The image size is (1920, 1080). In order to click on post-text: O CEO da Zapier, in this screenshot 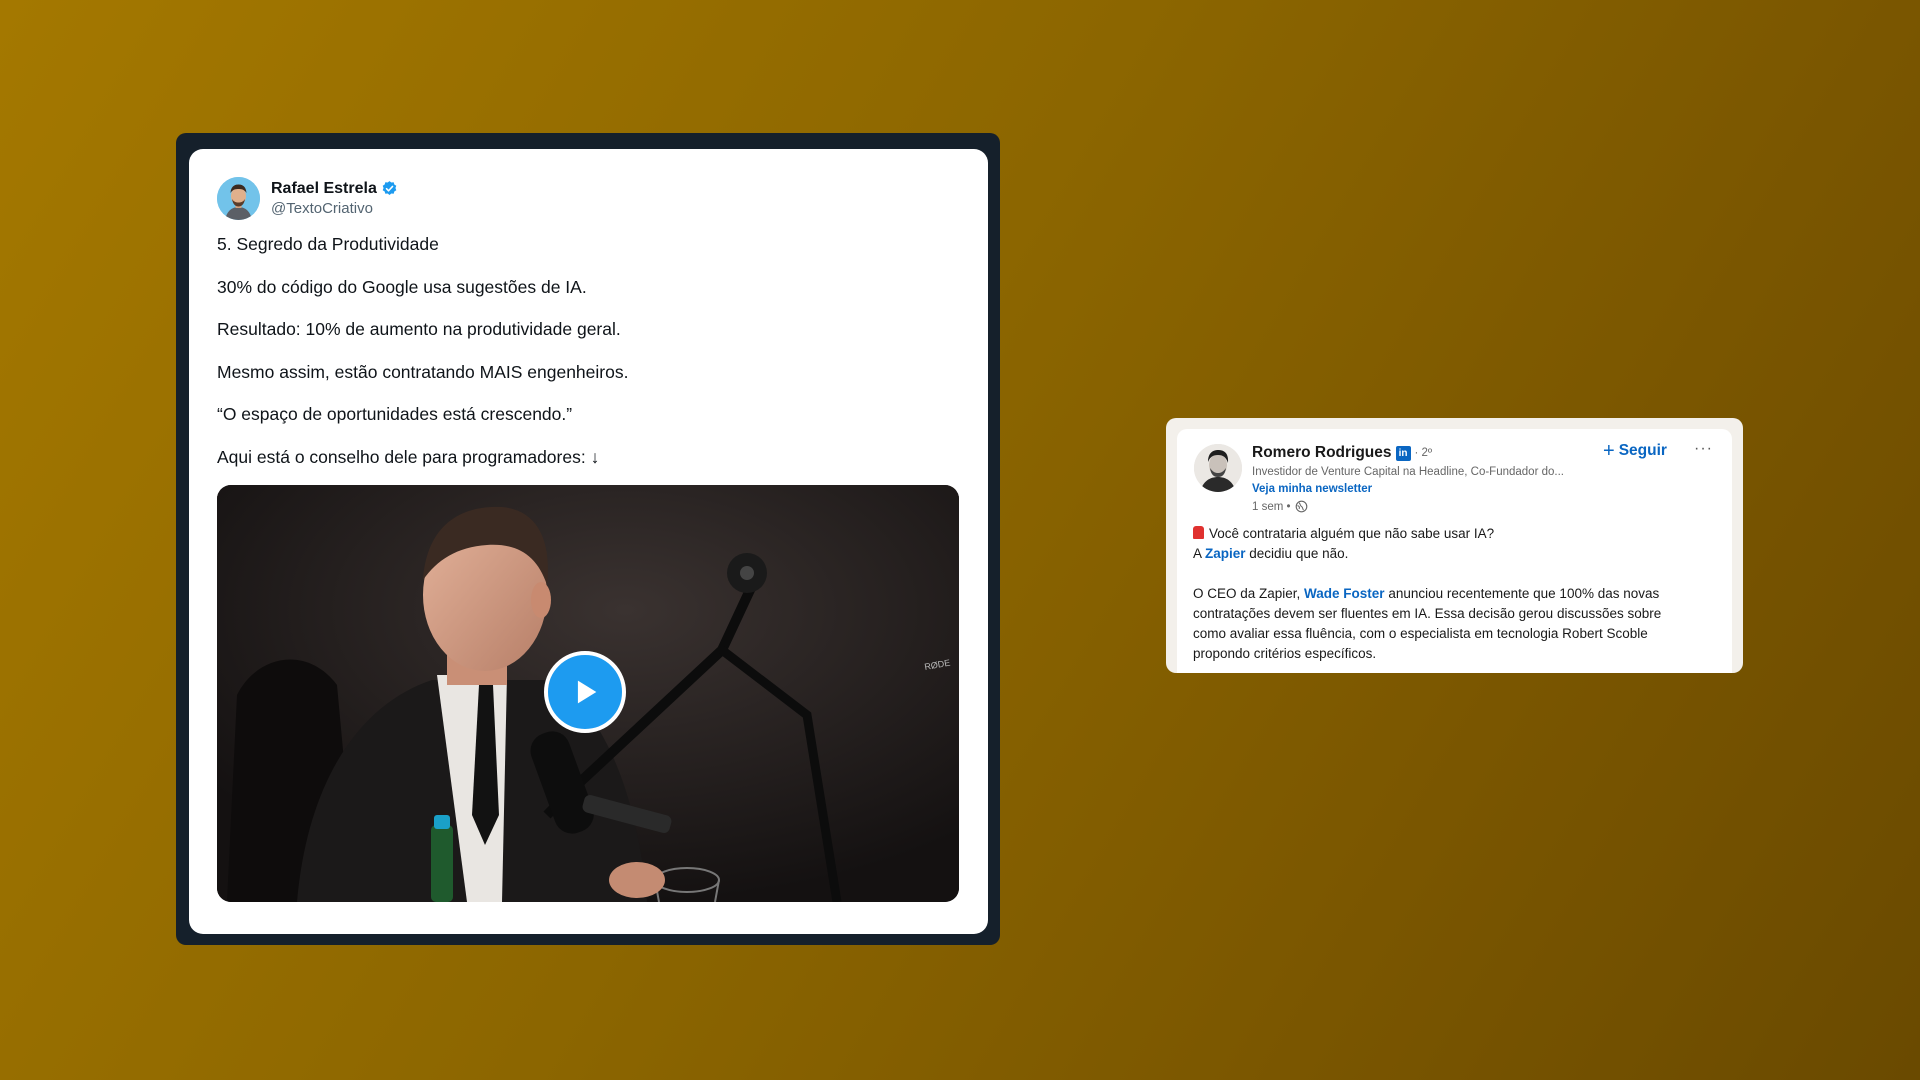, I will do `click(1249, 593)`.